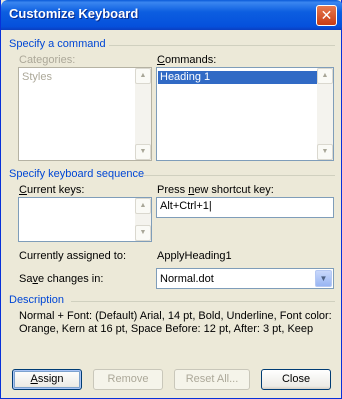  Describe the element at coordinates (326, 15) in the screenshot. I see `close-icon: ✕` at that location.